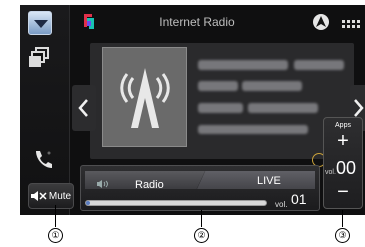  I want to click on left-rail: Mute, so click(47, 110).